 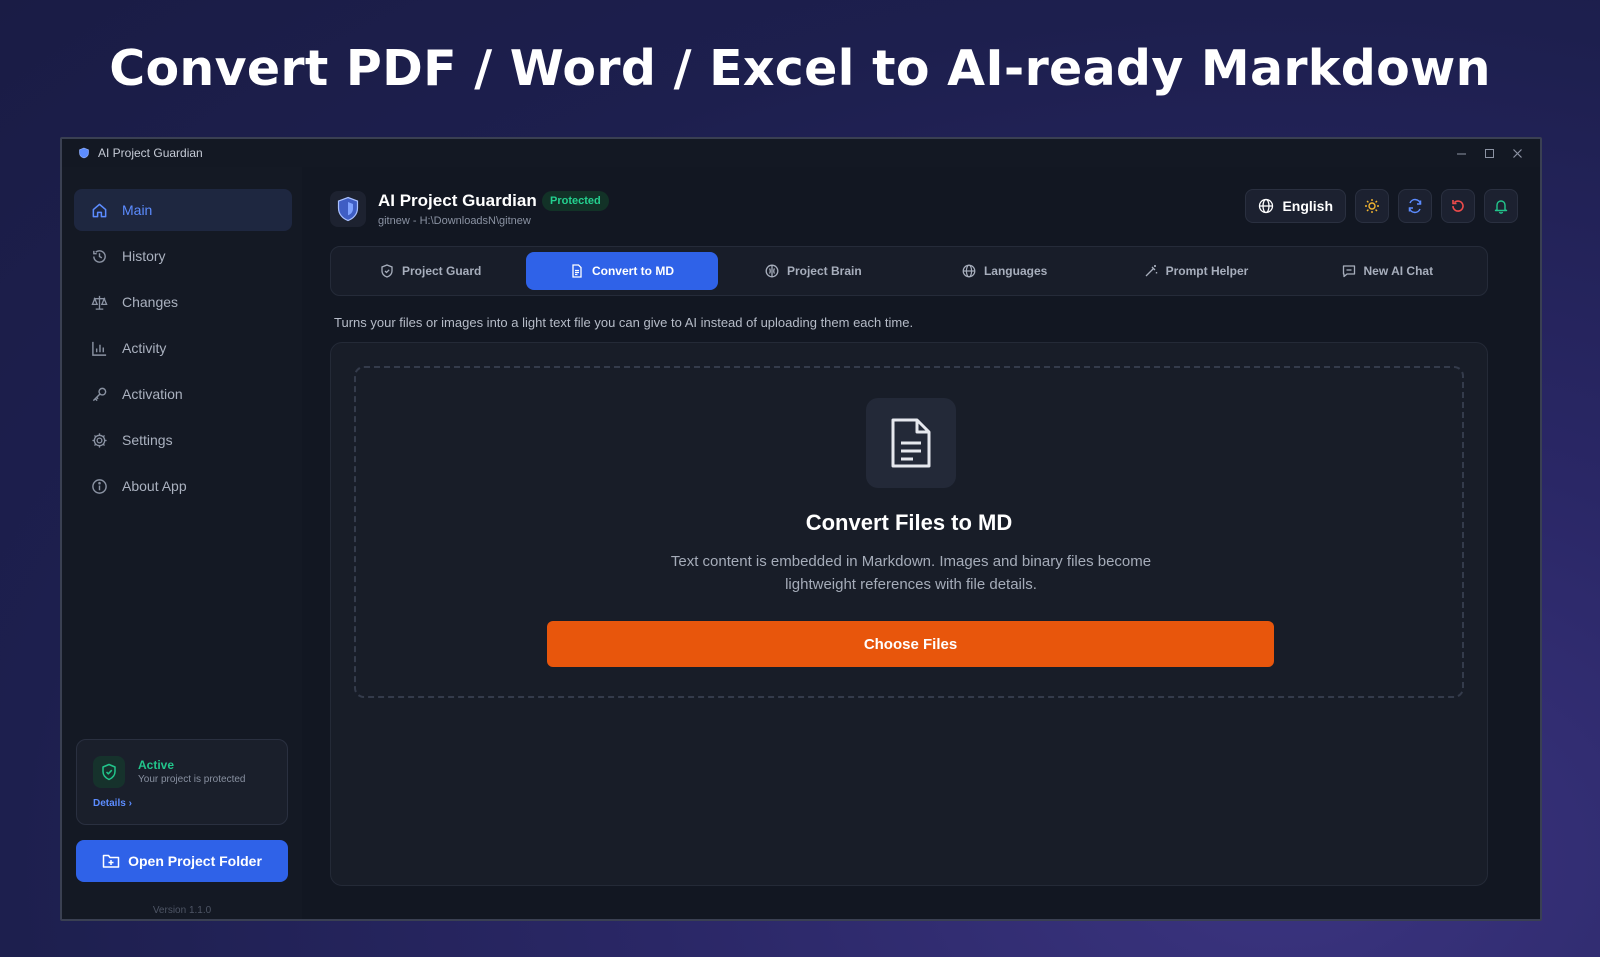 I want to click on bell-icon, so click(x=1501, y=206).